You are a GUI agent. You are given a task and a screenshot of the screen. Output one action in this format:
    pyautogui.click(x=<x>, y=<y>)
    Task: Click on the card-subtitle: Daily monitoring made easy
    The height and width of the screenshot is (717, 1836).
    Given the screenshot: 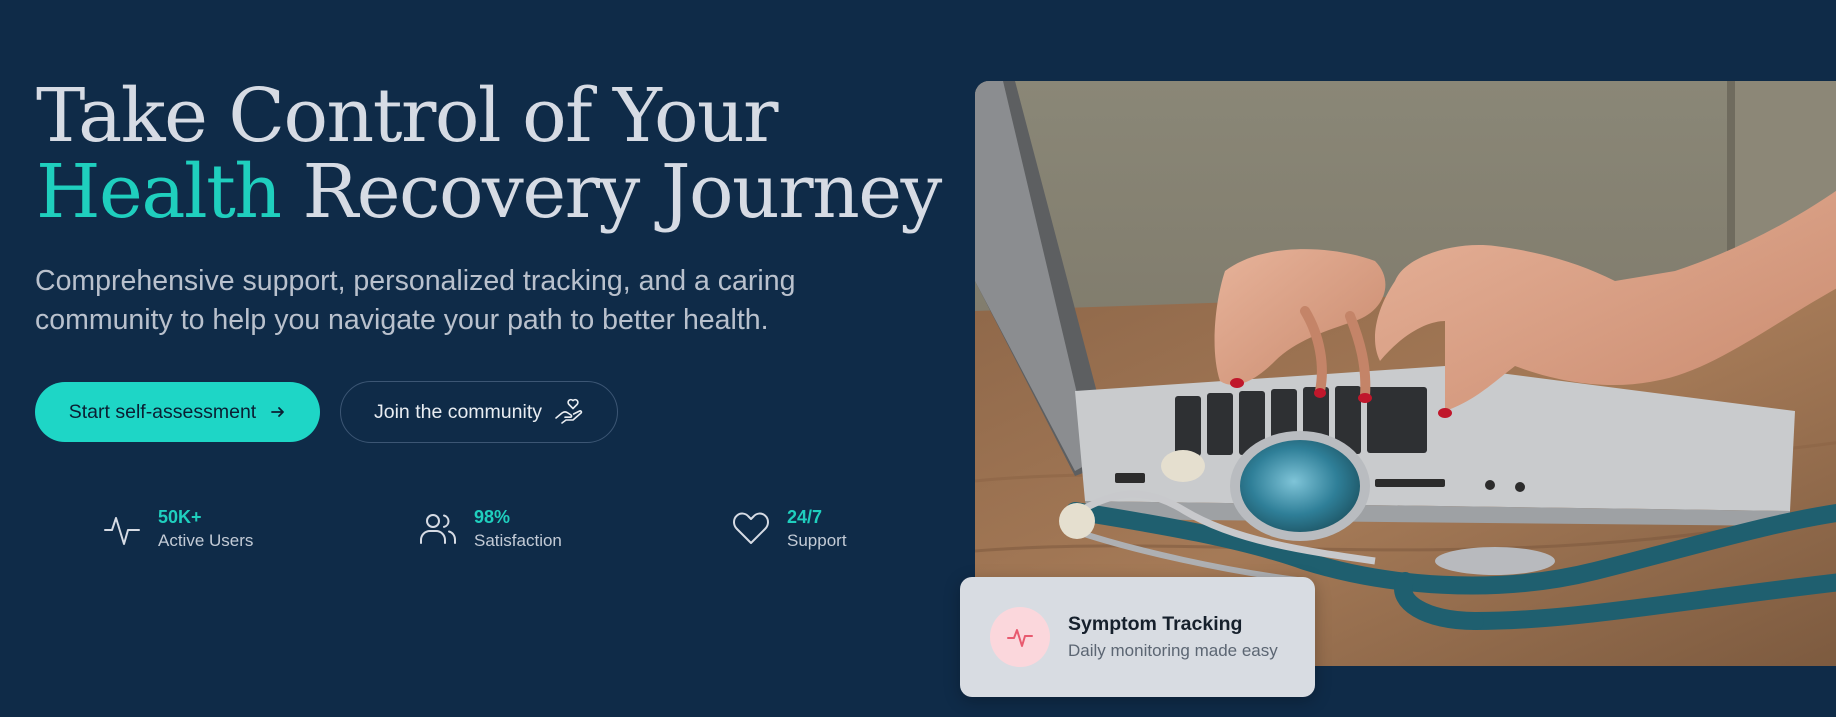 What is the action you would take?
    pyautogui.click(x=1173, y=650)
    